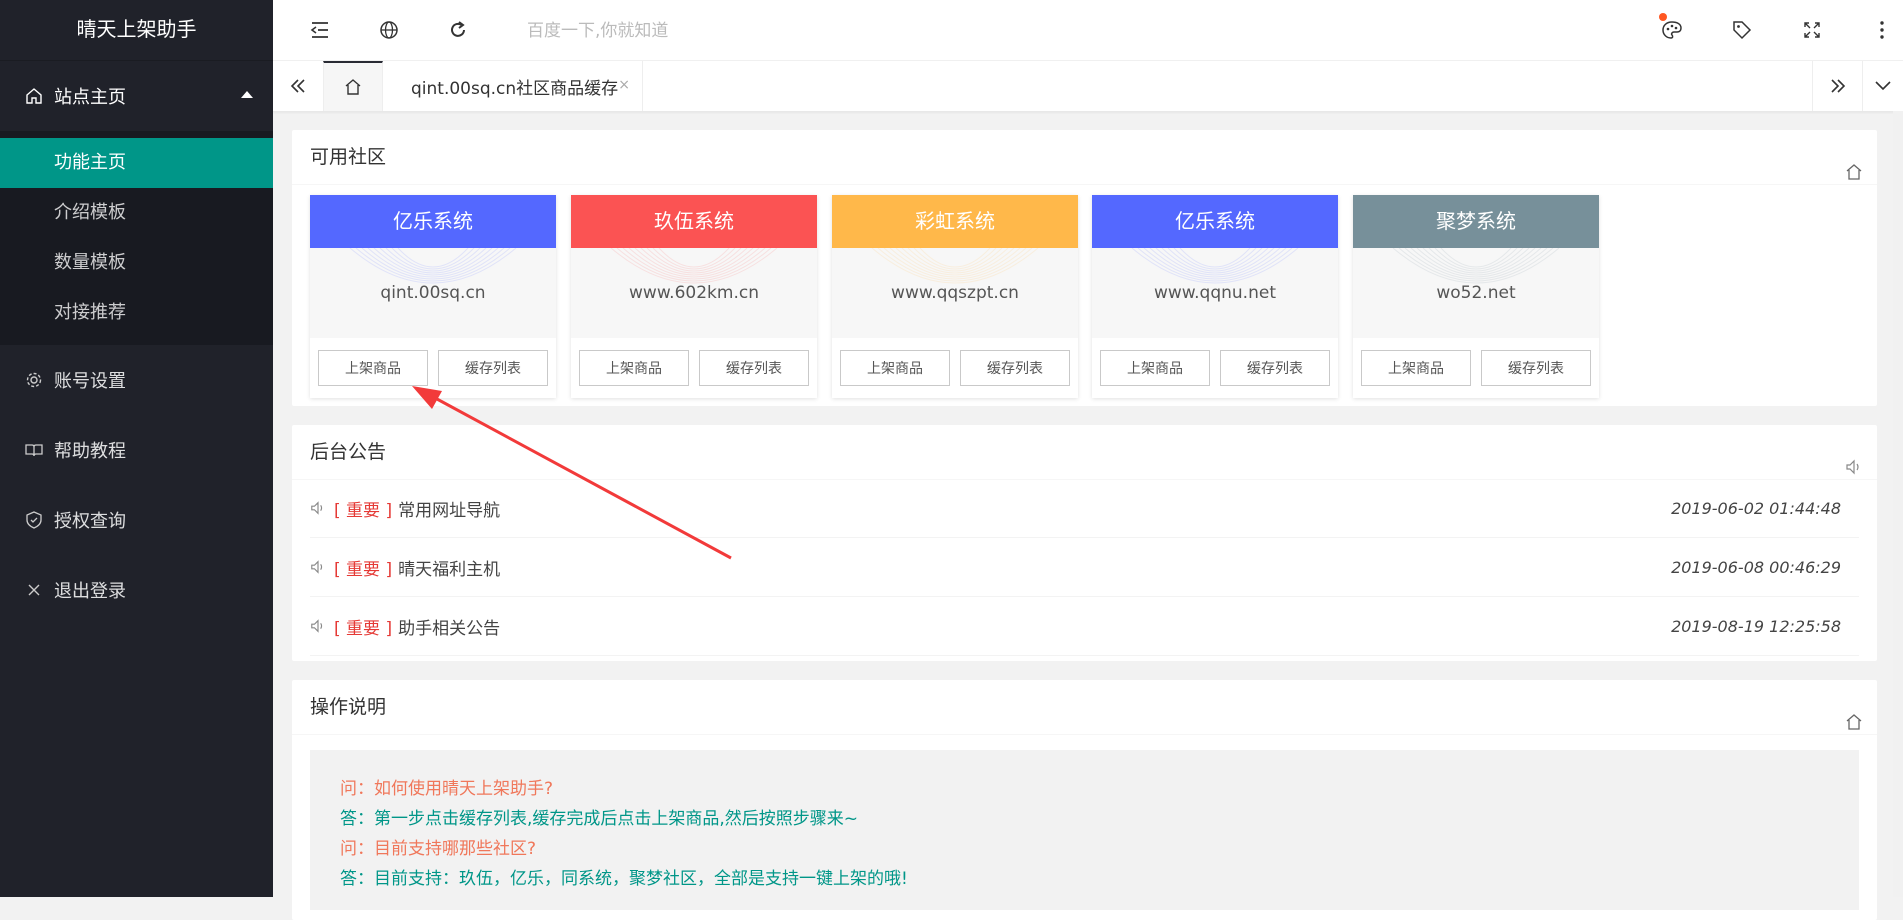 This screenshot has width=1903, height=920. I want to click on tab-close-icon: ×, so click(624, 85).